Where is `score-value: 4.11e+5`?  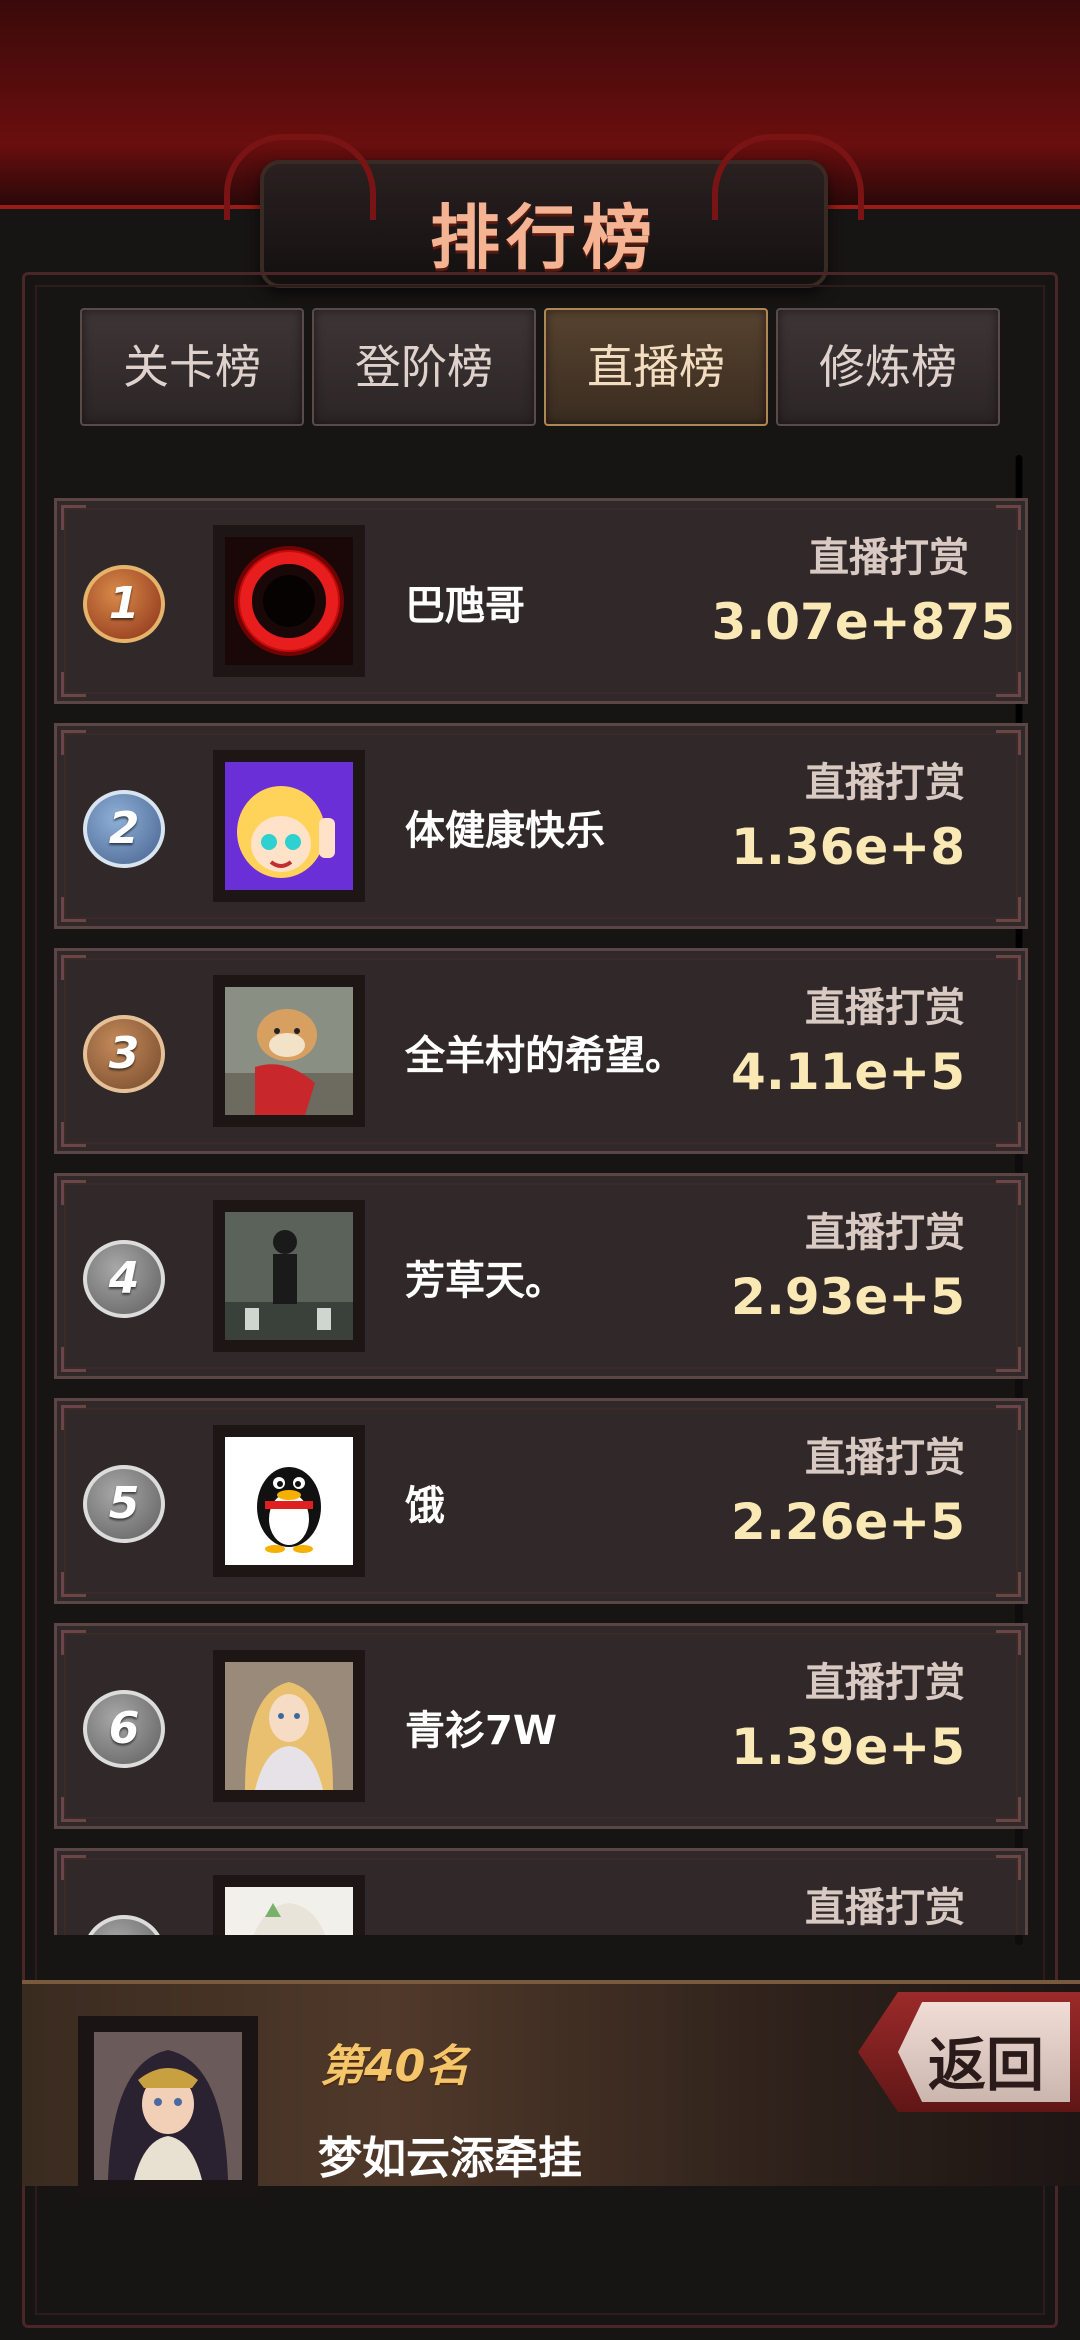
score-value: 4.11e+5 is located at coordinates (848, 1072).